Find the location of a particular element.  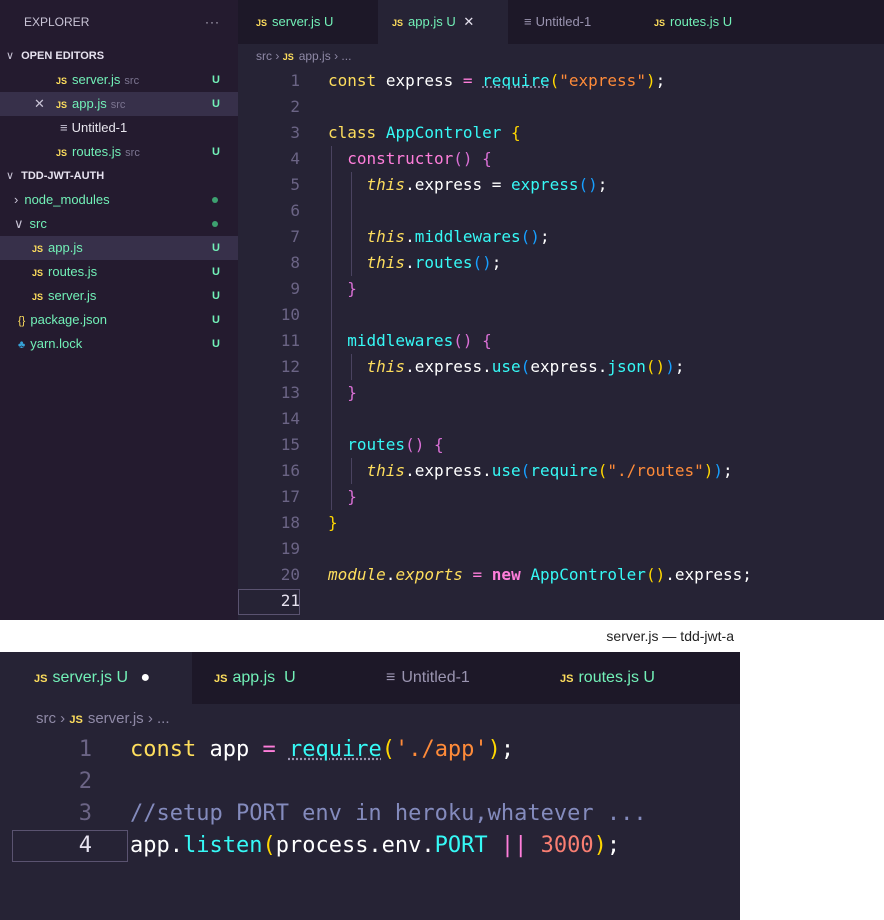

code-line: class AppControler { is located at coordinates (424, 132).